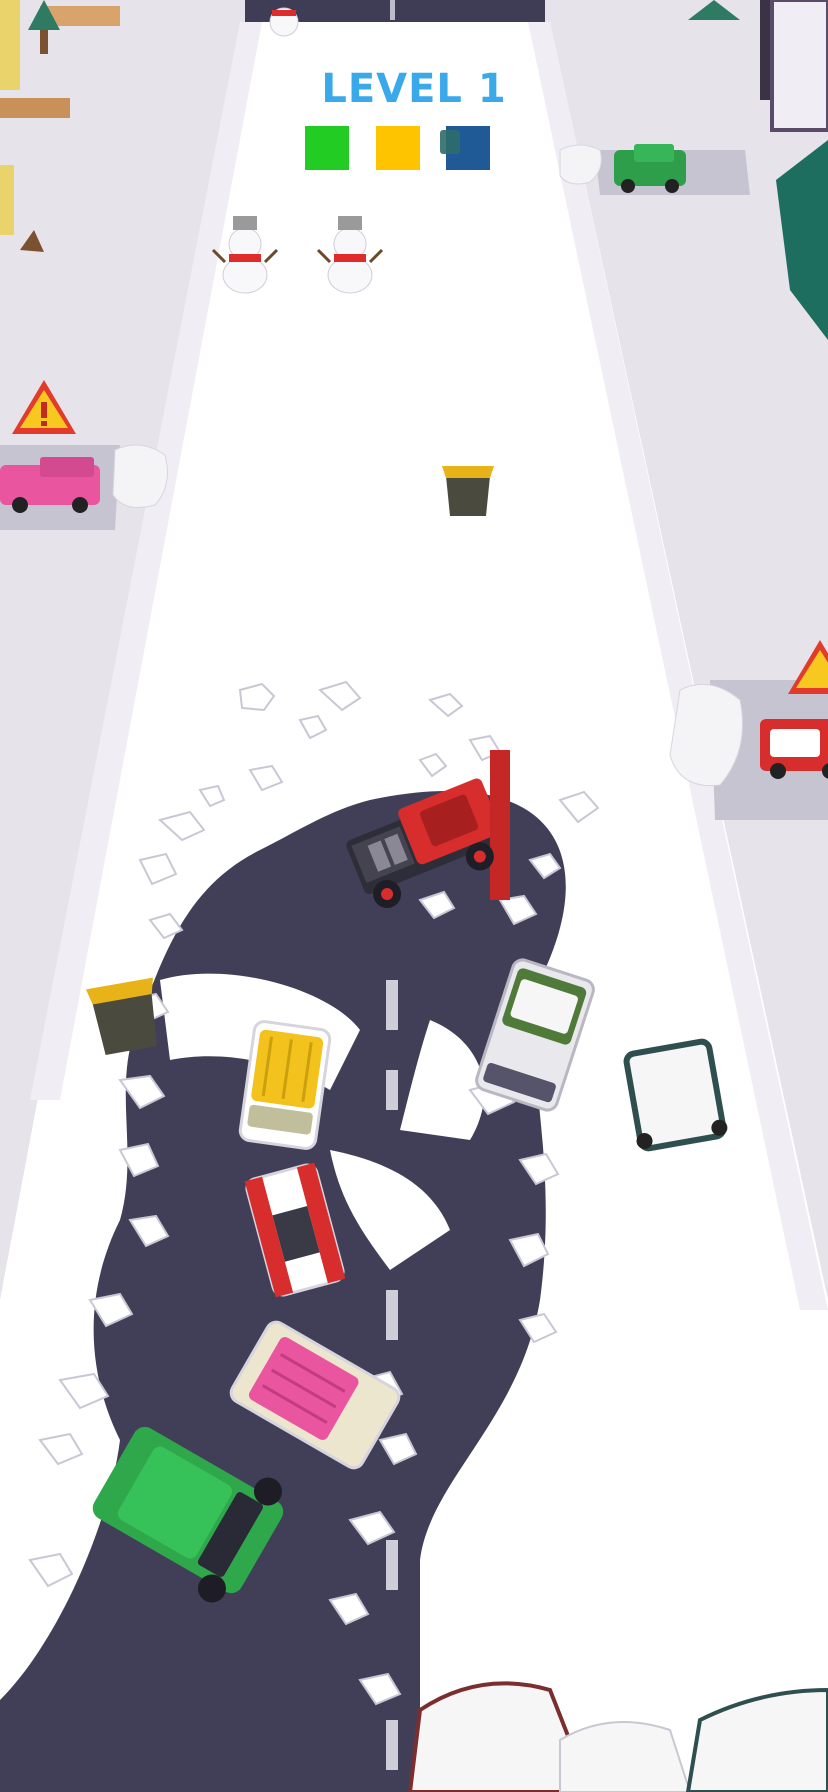 The height and width of the screenshot is (1792, 828). What do you see at coordinates (50, 485) in the screenshot?
I see `parked-car-pink` at bounding box center [50, 485].